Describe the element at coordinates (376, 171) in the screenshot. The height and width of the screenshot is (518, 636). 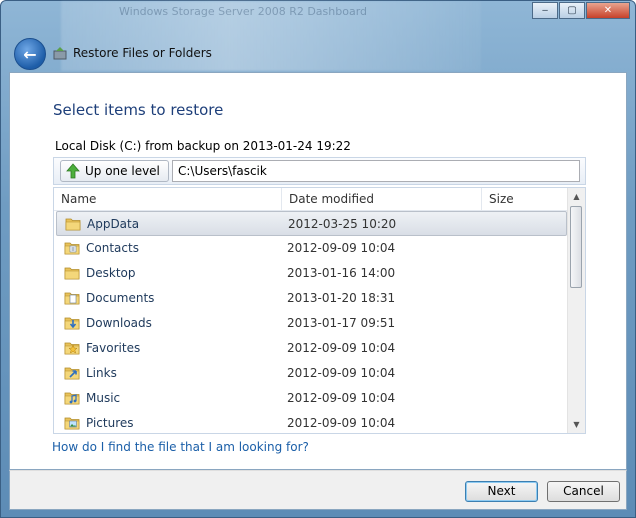
I see `path-field: C:\Users\fascik` at that location.